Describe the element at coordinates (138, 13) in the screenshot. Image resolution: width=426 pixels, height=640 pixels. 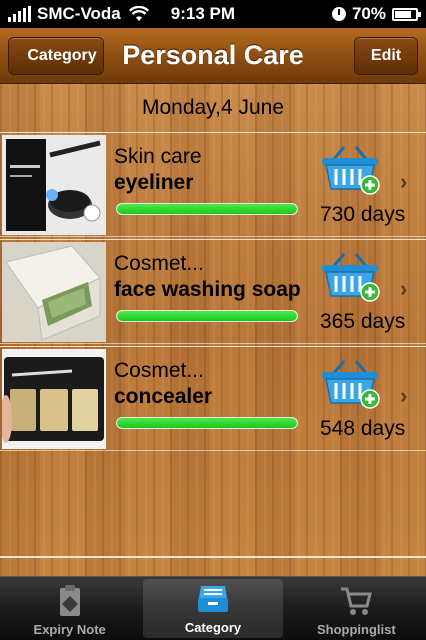
I see `wifi-icon` at that location.